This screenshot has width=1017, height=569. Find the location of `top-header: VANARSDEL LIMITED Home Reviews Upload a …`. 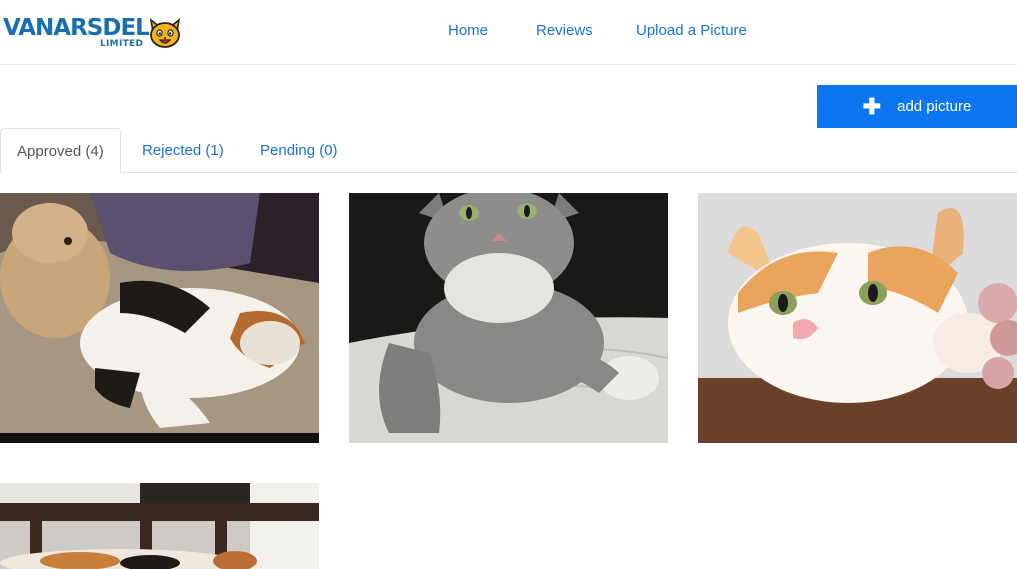

top-header: VANARSDEL LIMITED Home Reviews Upload a … is located at coordinates (508, 32).